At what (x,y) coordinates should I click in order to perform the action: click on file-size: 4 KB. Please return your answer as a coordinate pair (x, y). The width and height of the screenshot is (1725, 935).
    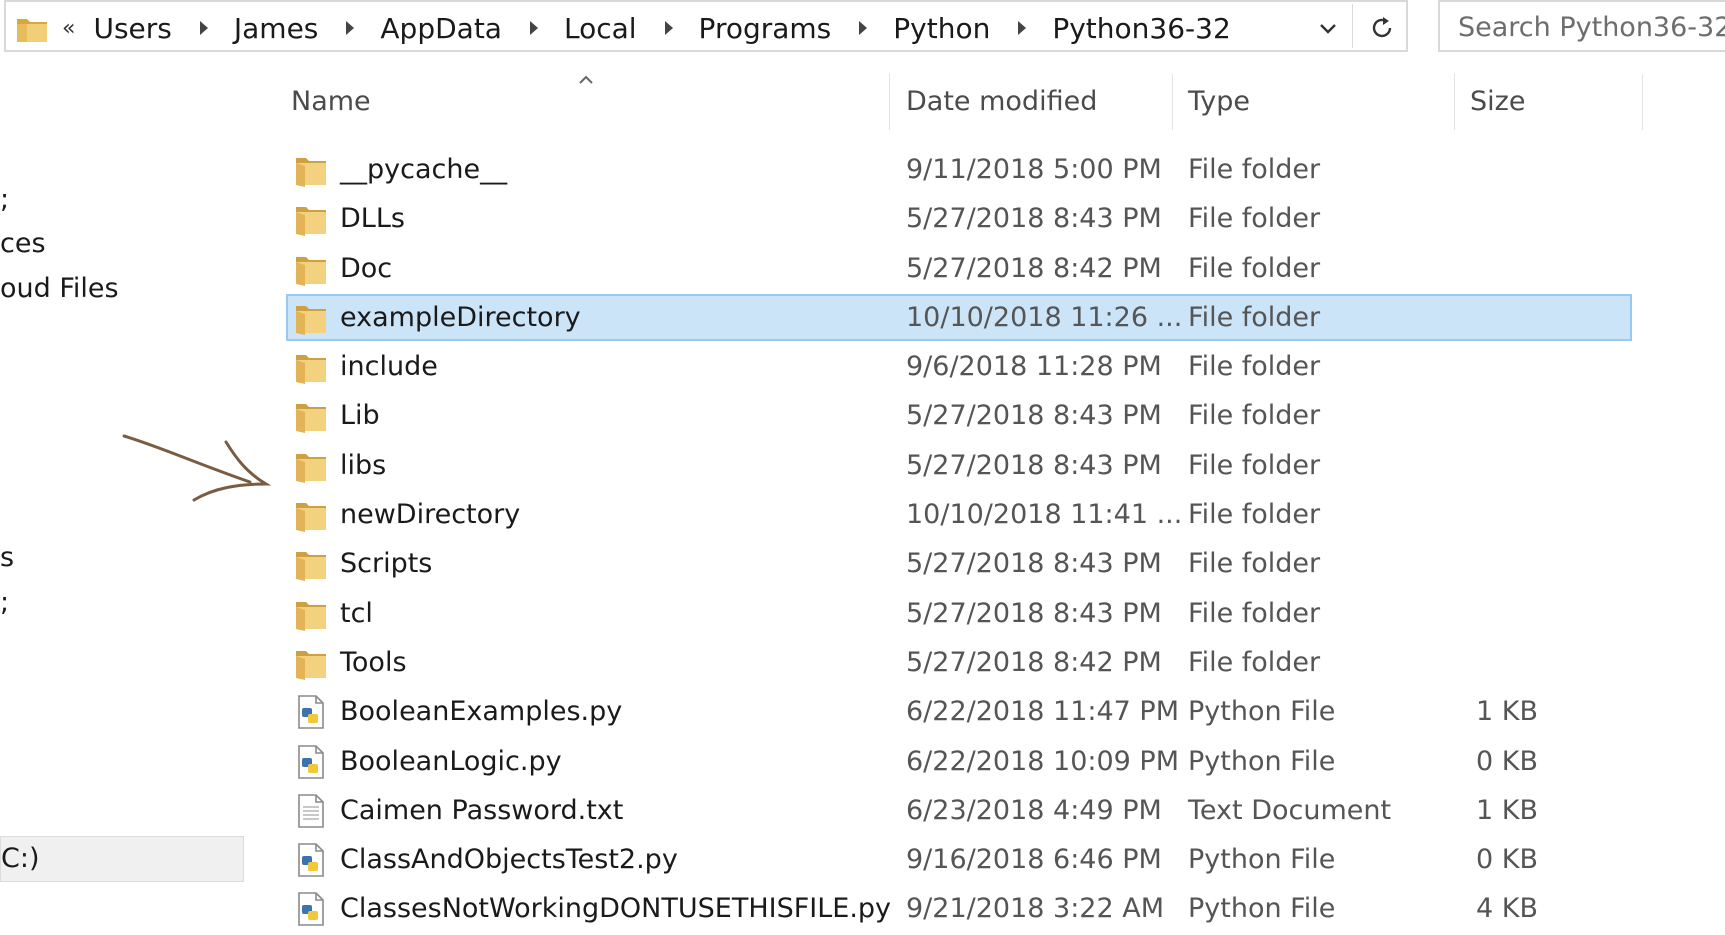
    Looking at the image, I should click on (1507, 909).